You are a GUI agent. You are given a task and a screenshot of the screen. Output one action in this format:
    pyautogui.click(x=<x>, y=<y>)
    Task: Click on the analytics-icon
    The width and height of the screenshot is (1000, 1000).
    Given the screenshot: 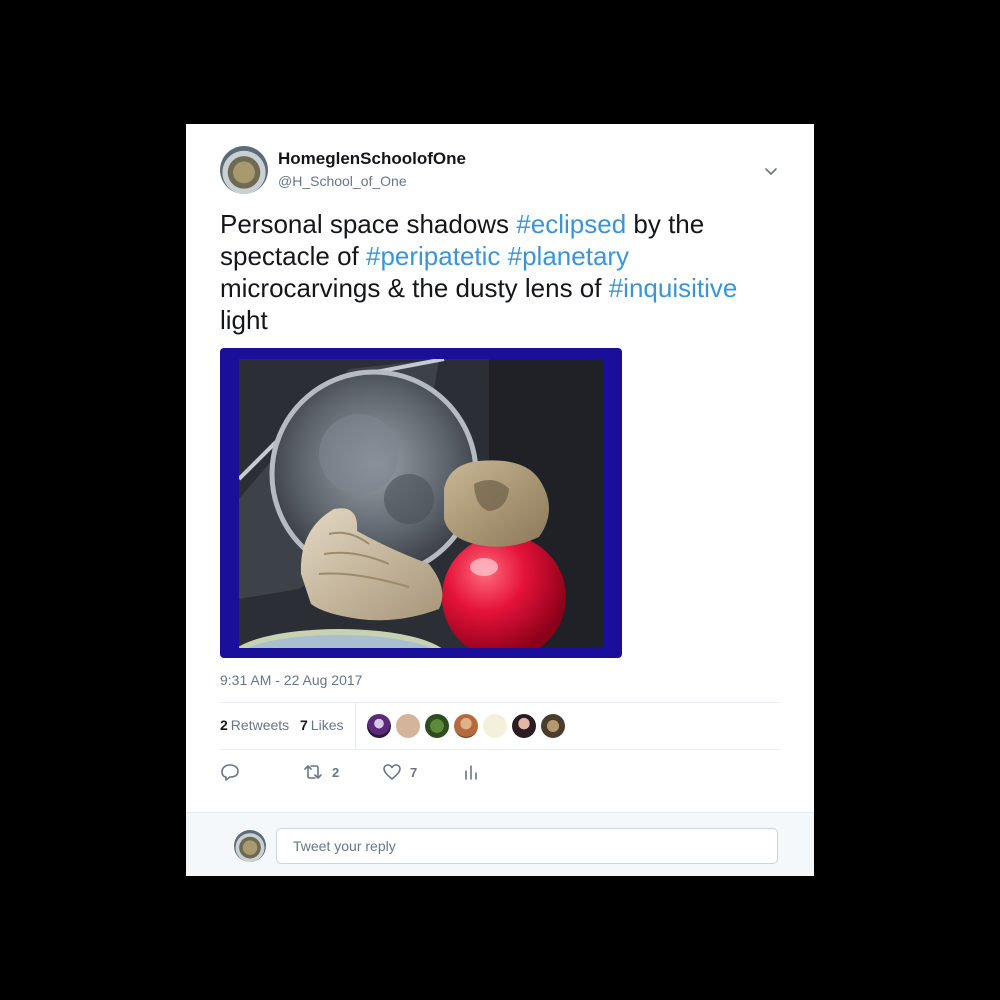 What is the action you would take?
    pyautogui.click(x=471, y=772)
    